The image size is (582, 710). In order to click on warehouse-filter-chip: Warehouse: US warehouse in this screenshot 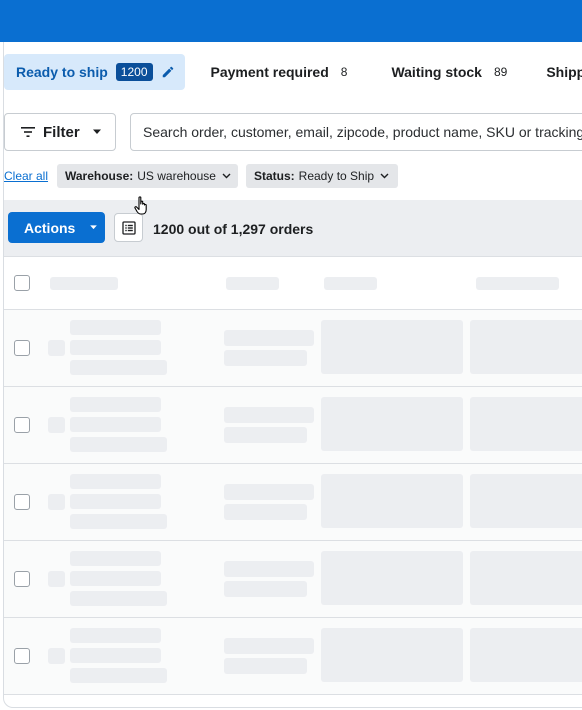, I will do `click(147, 176)`.